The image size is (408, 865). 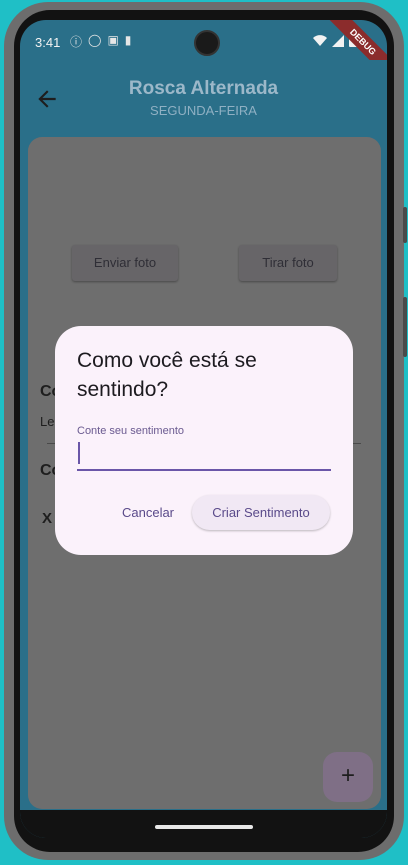 I want to click on camera-cutout, so click(x=207, y=43).